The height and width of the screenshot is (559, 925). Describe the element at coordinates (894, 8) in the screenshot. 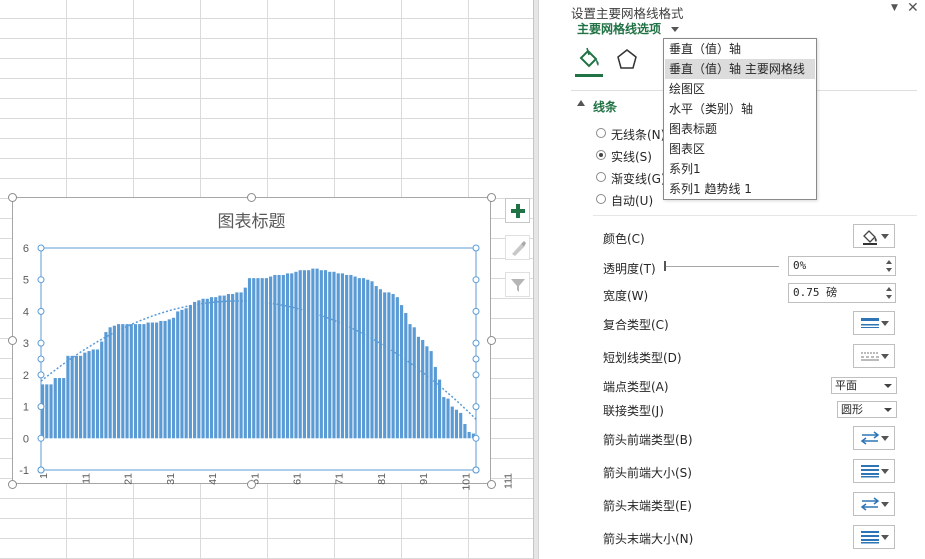

I see `pin-icon: ▼` at that location.